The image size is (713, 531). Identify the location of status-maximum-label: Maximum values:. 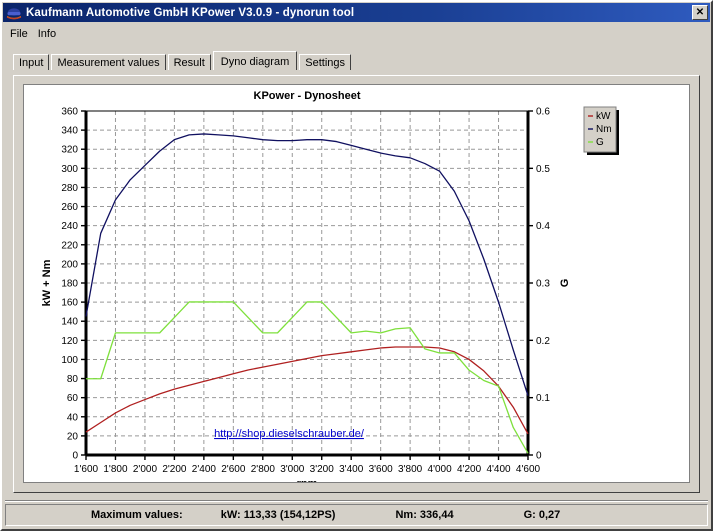
(137, 515).